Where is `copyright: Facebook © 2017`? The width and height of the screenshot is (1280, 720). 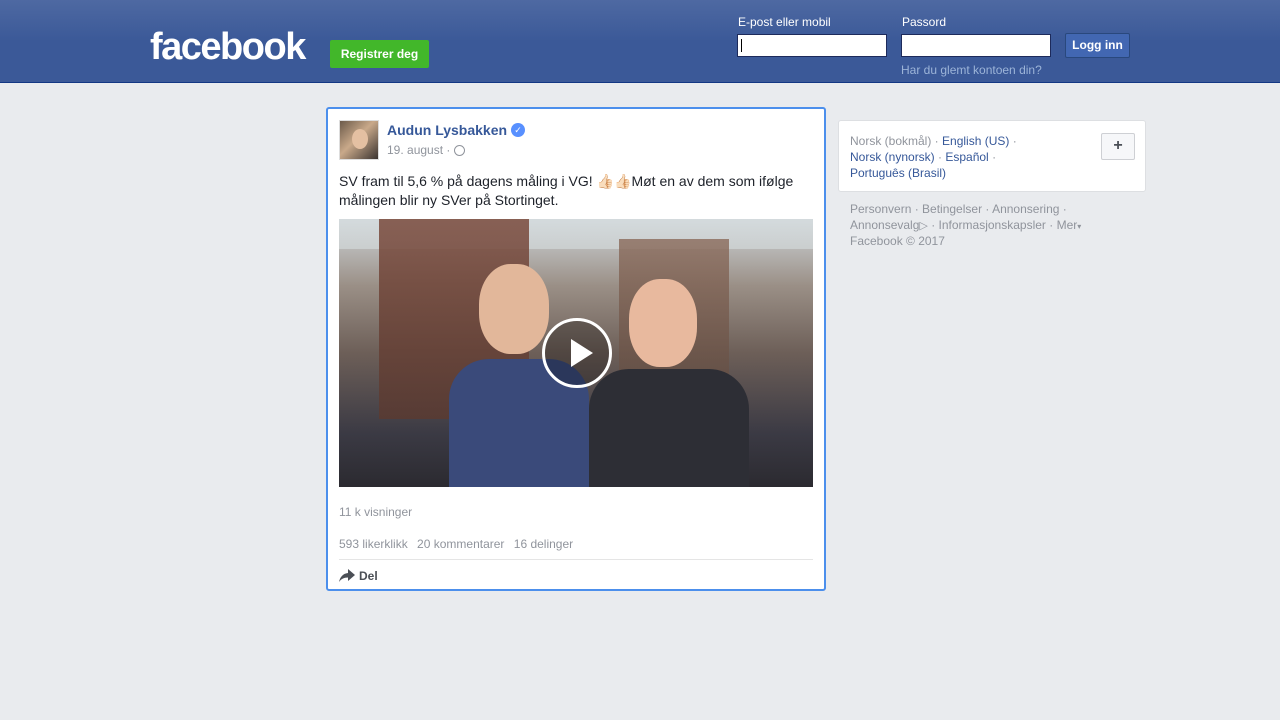
copyright: Facebook © 2017 is located at coordinates (897, 241).